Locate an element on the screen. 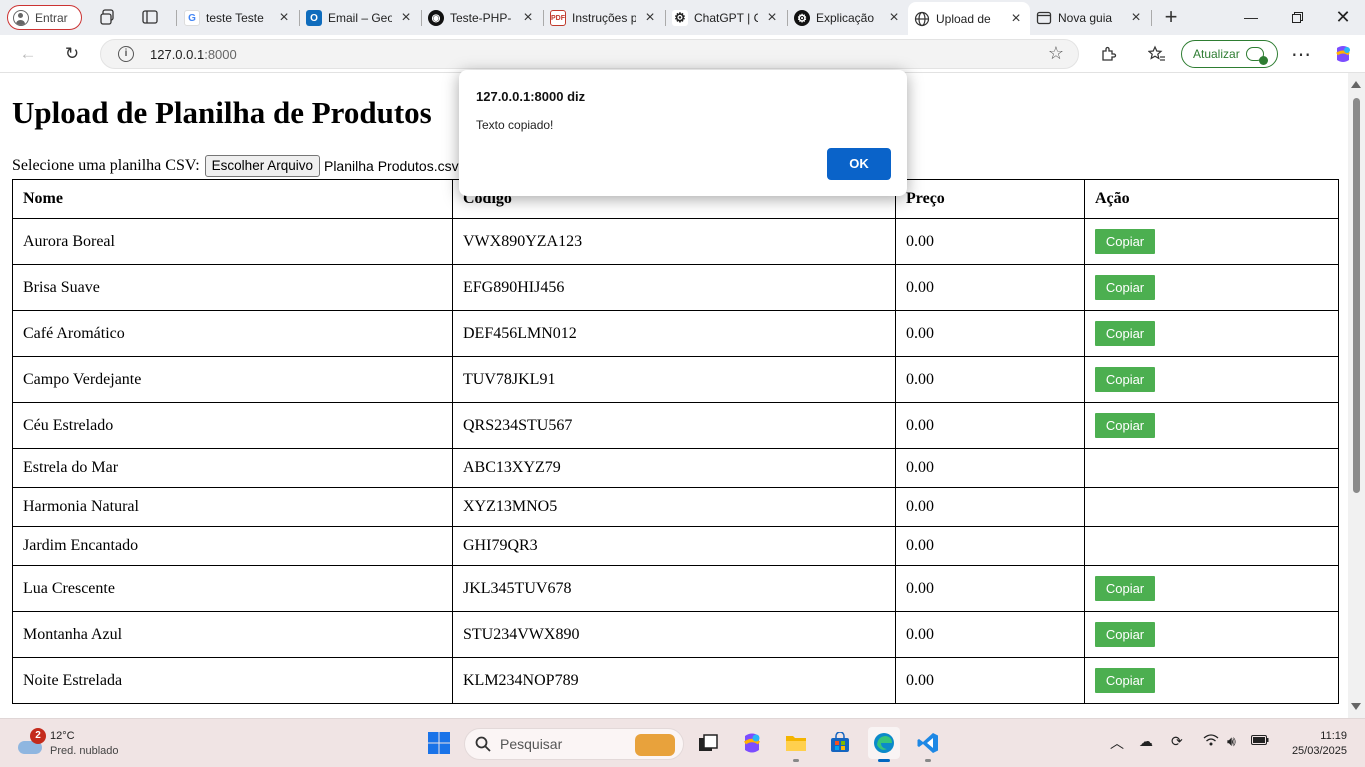 The height and width of the screenshot is (767, 1365). vscode-button is located at coordinates (928, 744).